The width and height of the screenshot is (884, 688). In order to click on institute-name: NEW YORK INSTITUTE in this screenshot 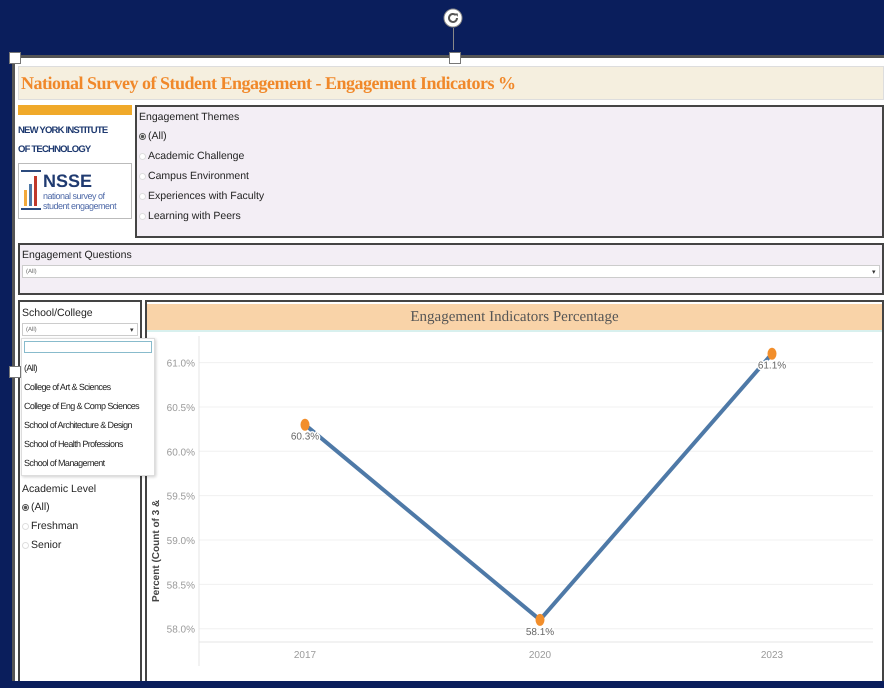, I will do `click(63, 131)`.